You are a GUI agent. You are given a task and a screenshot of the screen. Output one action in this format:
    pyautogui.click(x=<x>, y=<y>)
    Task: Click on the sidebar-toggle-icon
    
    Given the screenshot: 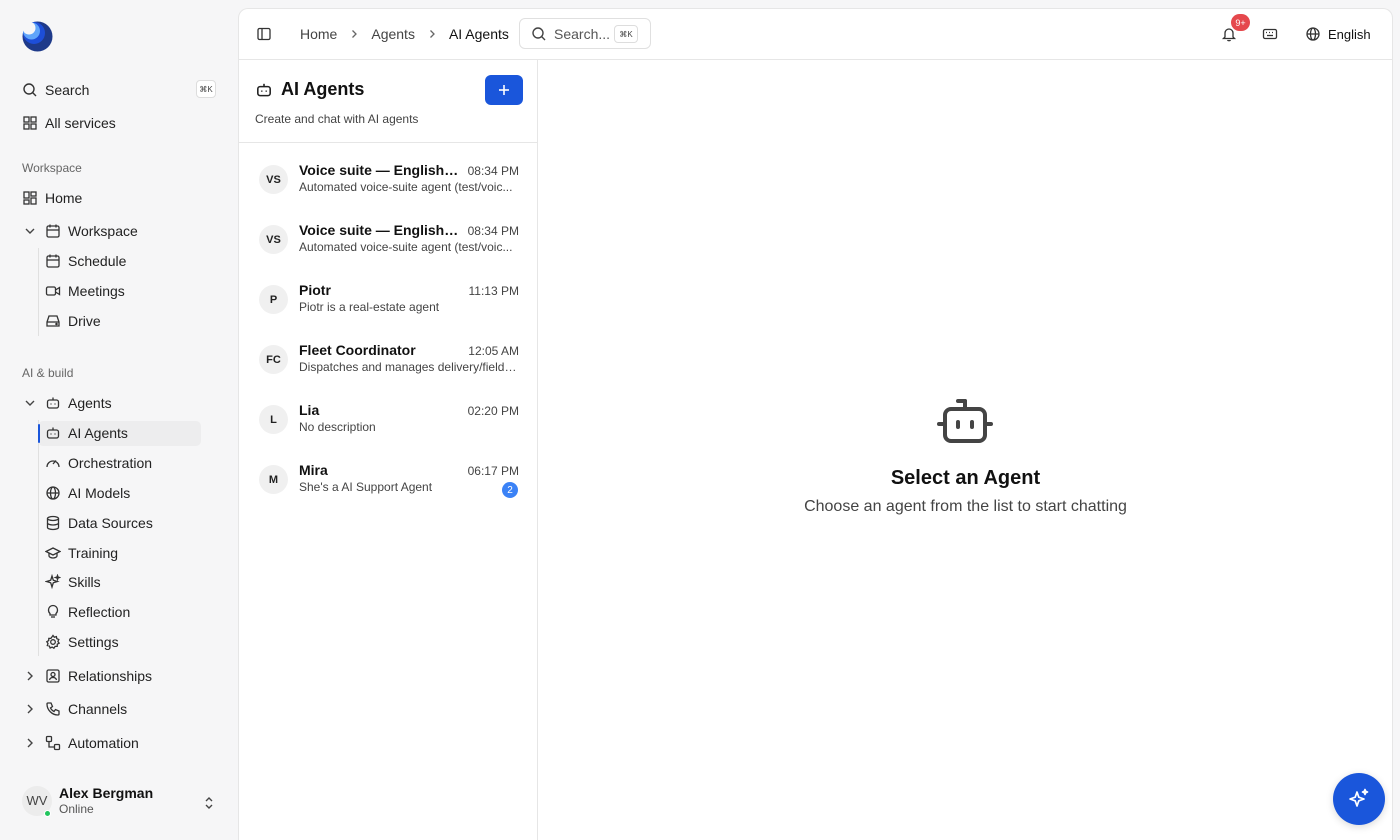 What is the action you would take?
    pyautogui.click(x=264, y=34)
    